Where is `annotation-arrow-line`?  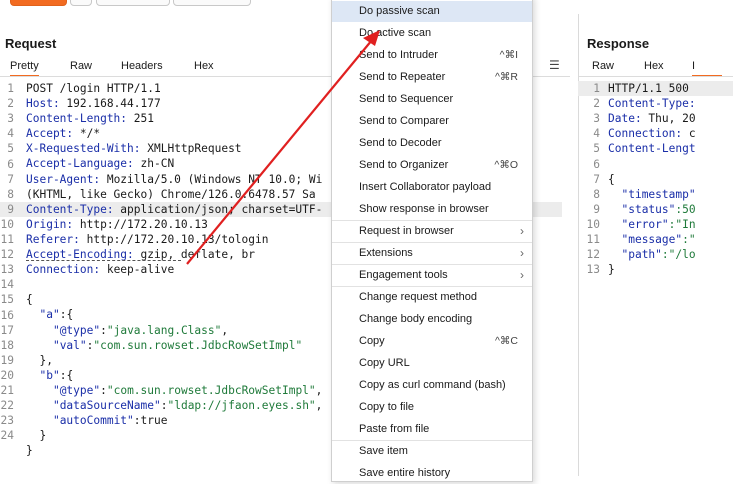 annotation-arrow-line is located at coordinates (279, 152).